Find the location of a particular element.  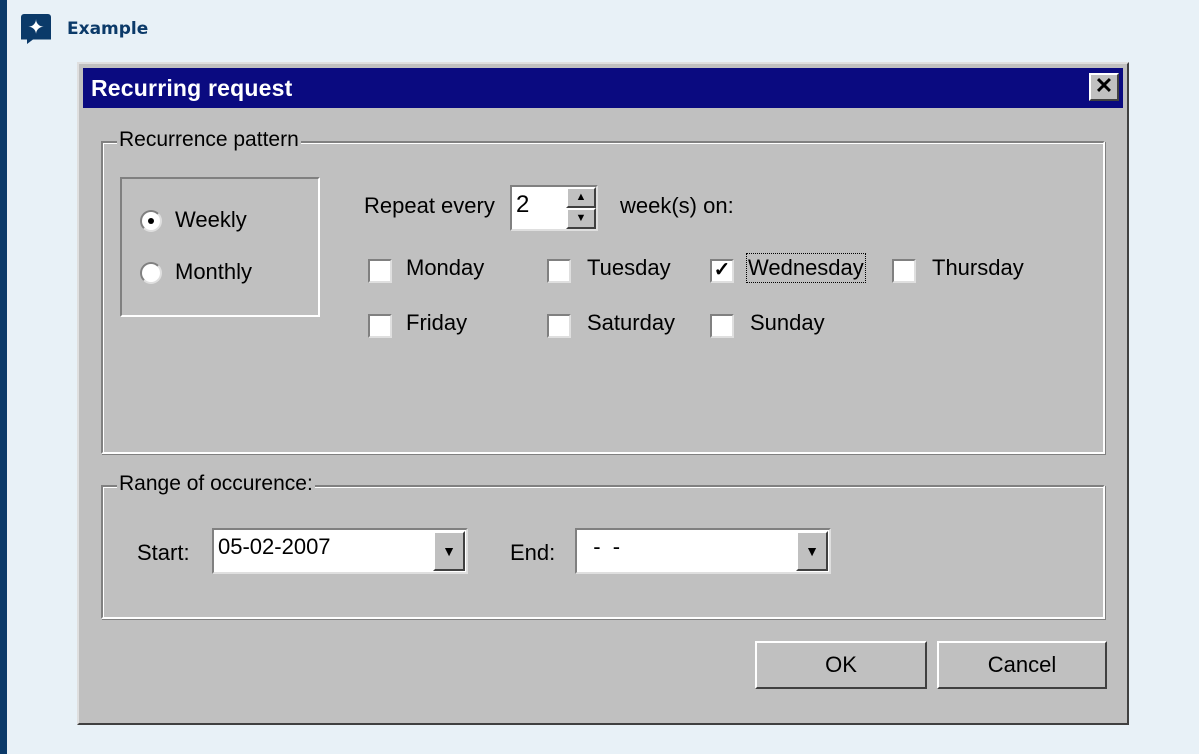

thursday-label: Thursday is located at coordinates (978, 267).